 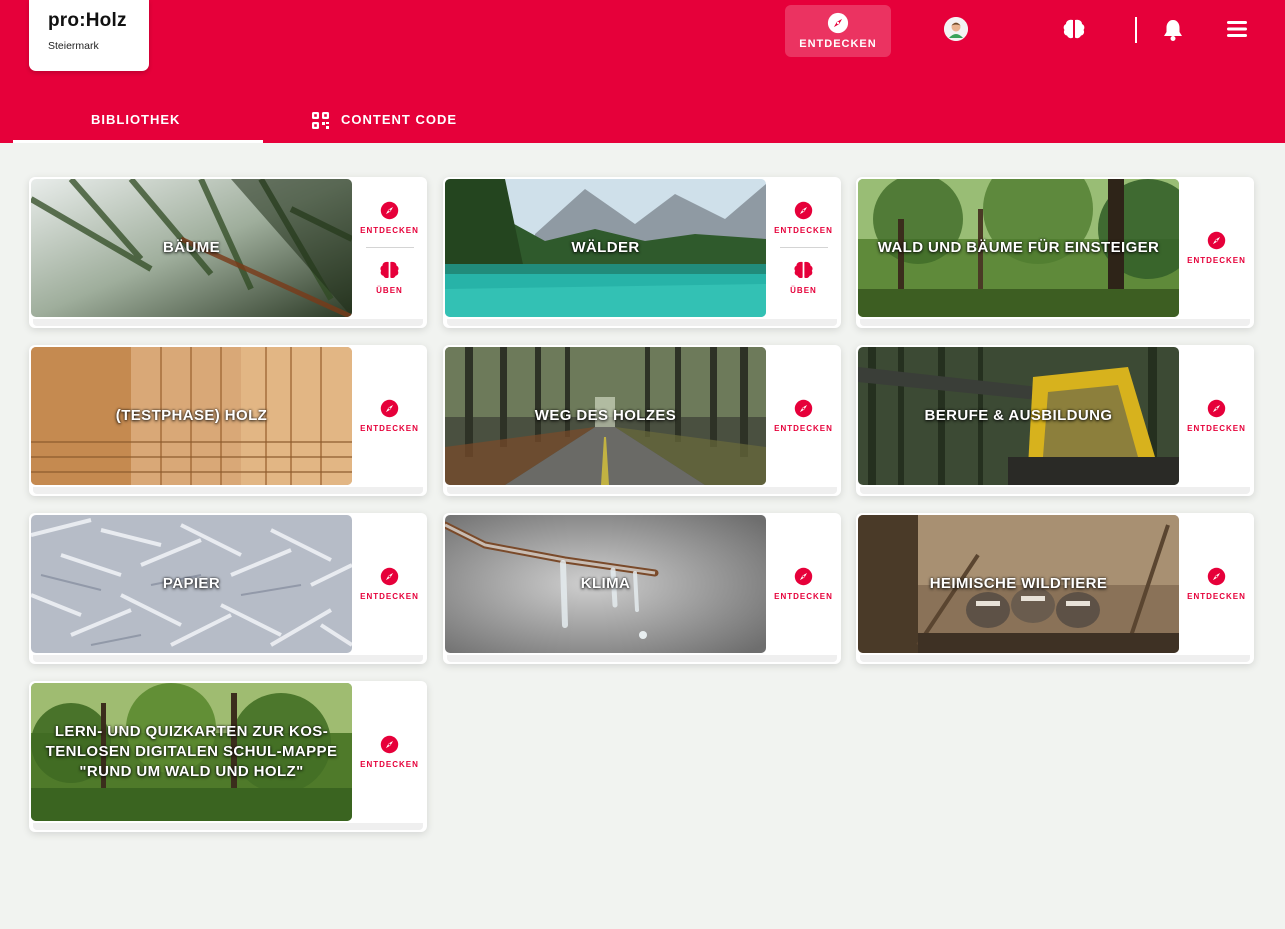 I want to click on logo-subtitle: Steiermark, so click(x=73, y=46).